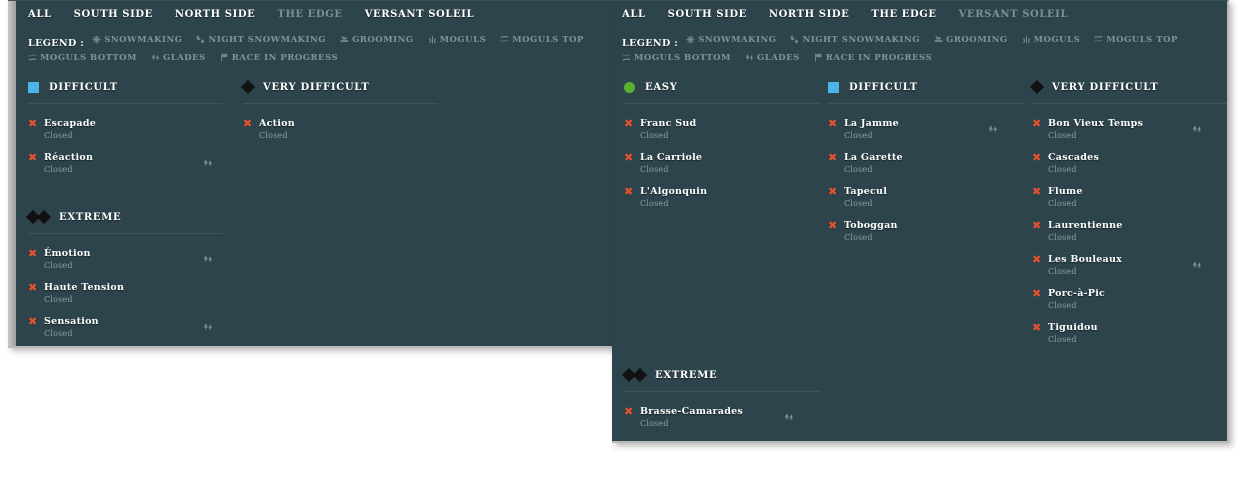  Describe the element at coordinates (200, 42) in the screenshot. I see `night-snowmaking-icon` at that location.